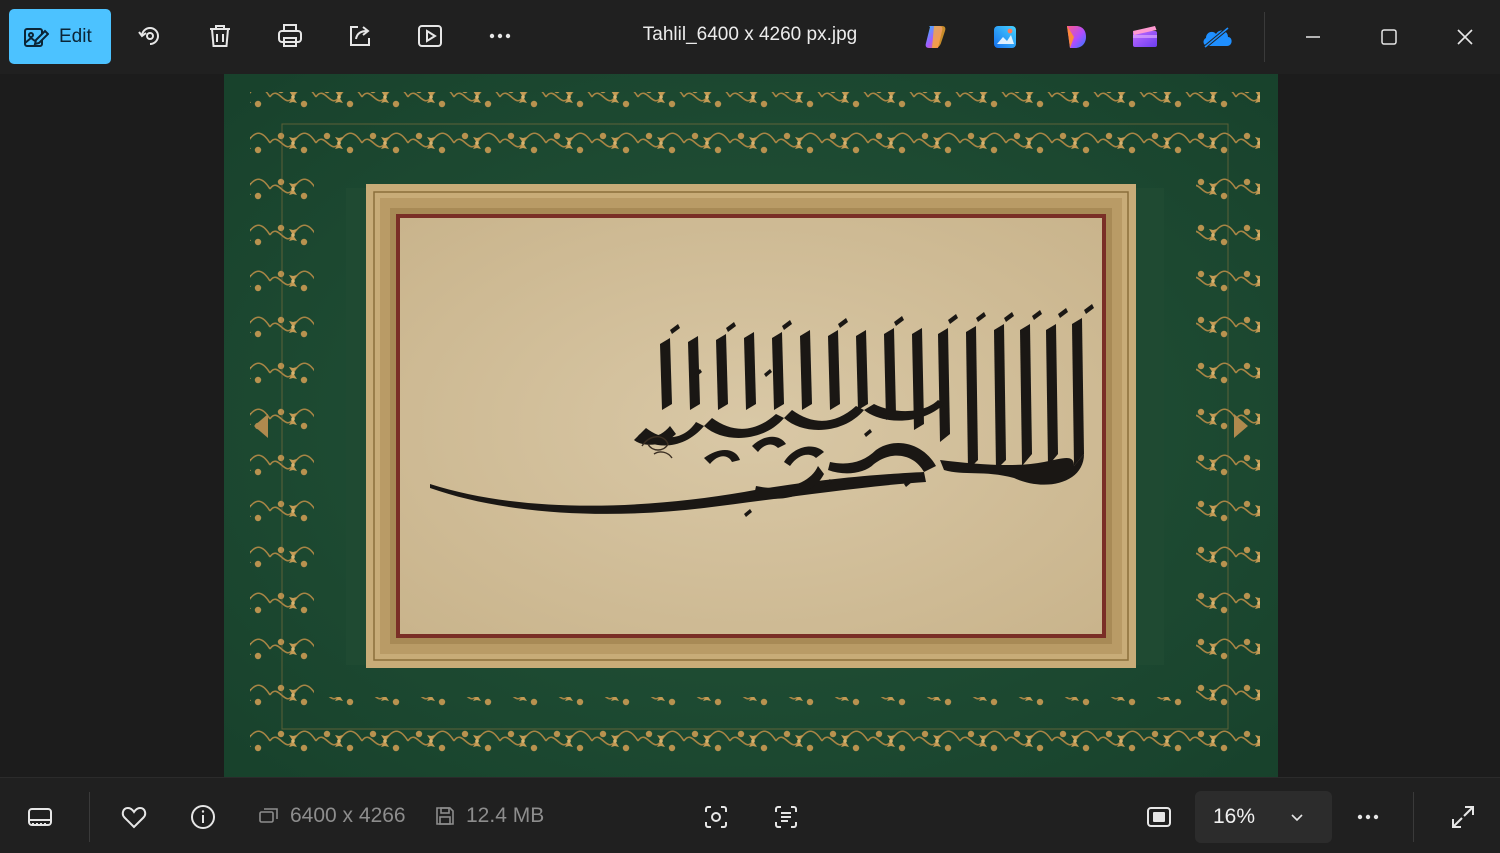 The image size is (1500, 853). What do you see at coordinates (750, 815) in the screenshot?
I see `status-bar: 6400 x 4266 12.4 MB 16%` at bounding box center [750, 815].